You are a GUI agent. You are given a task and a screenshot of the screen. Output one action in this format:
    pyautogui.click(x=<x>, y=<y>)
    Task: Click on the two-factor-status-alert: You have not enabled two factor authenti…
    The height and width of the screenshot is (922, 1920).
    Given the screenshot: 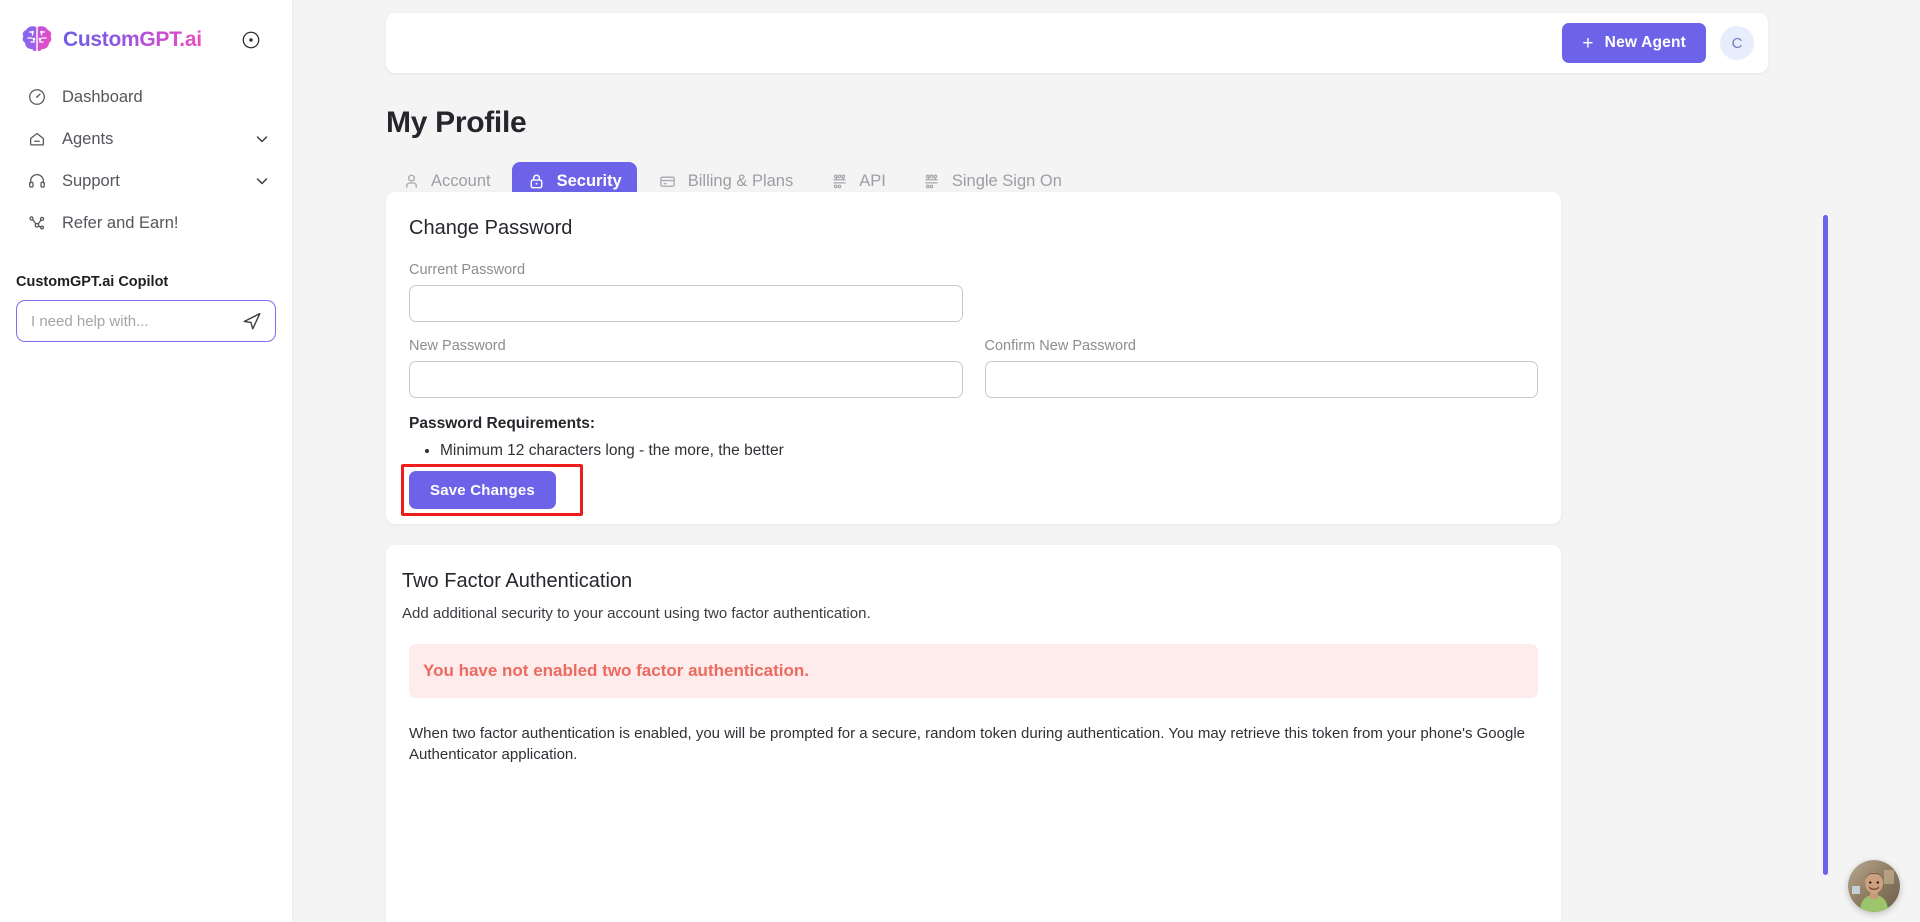 What is the action you would take?
    pyautogui.click(x=973, y=671)
    